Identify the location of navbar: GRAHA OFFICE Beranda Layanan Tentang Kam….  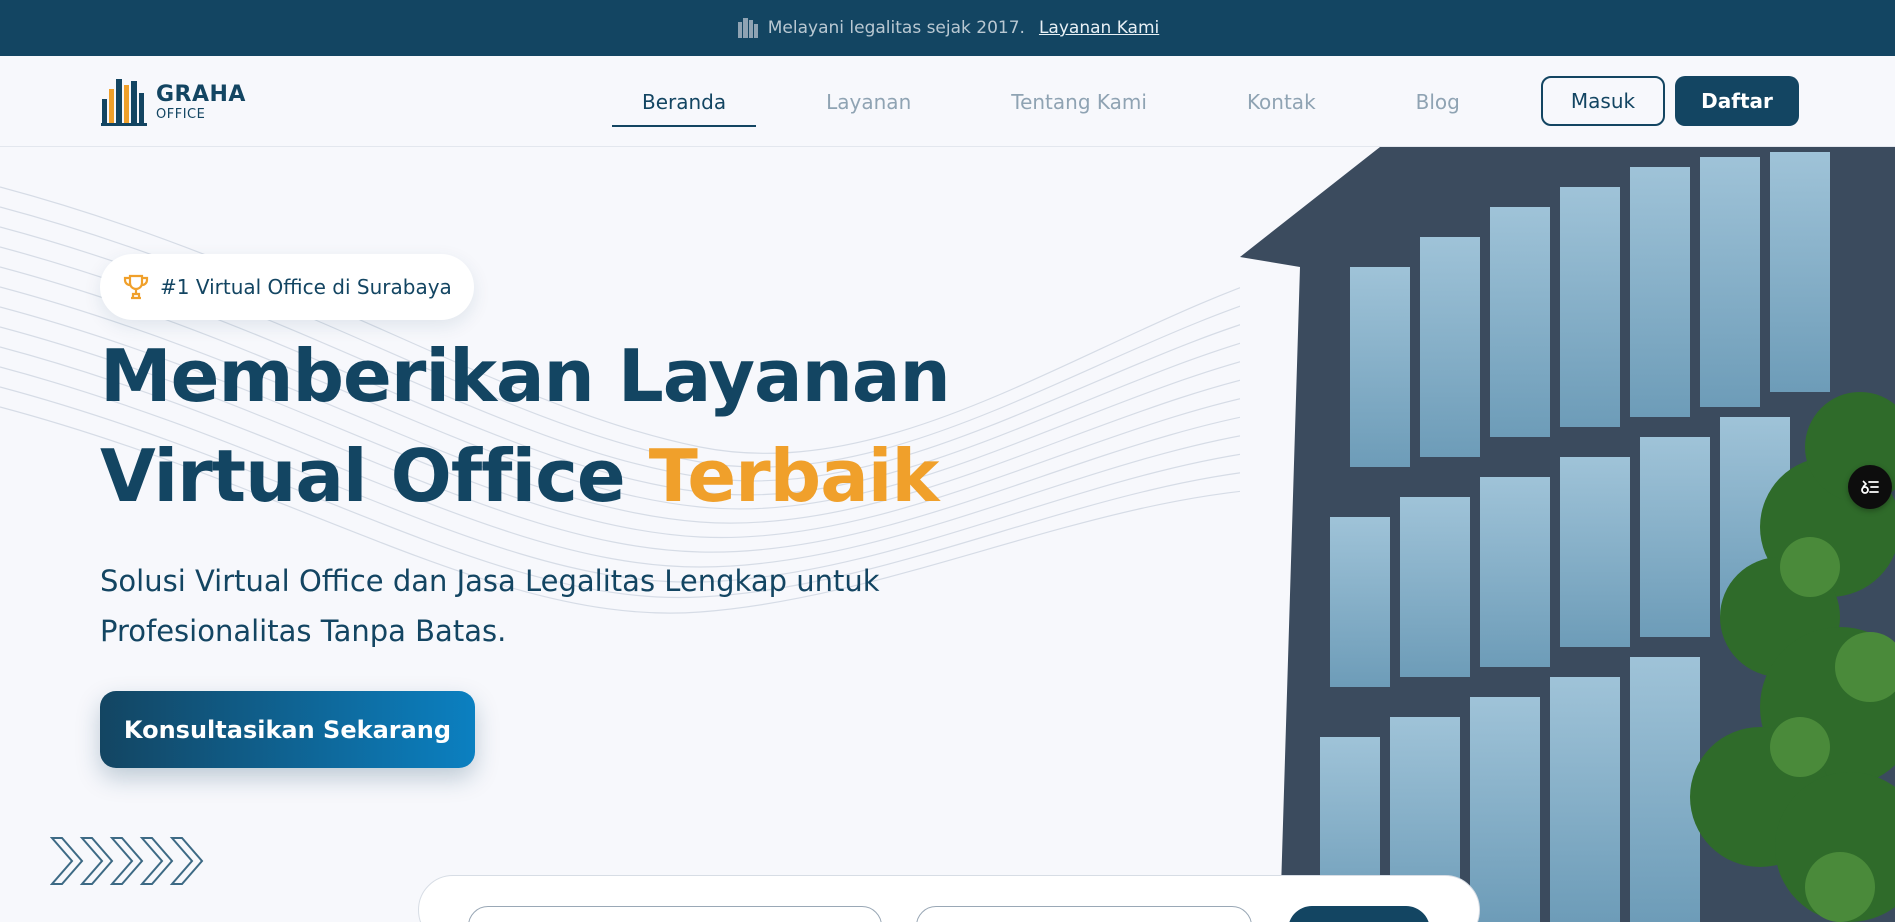
(947, 101).